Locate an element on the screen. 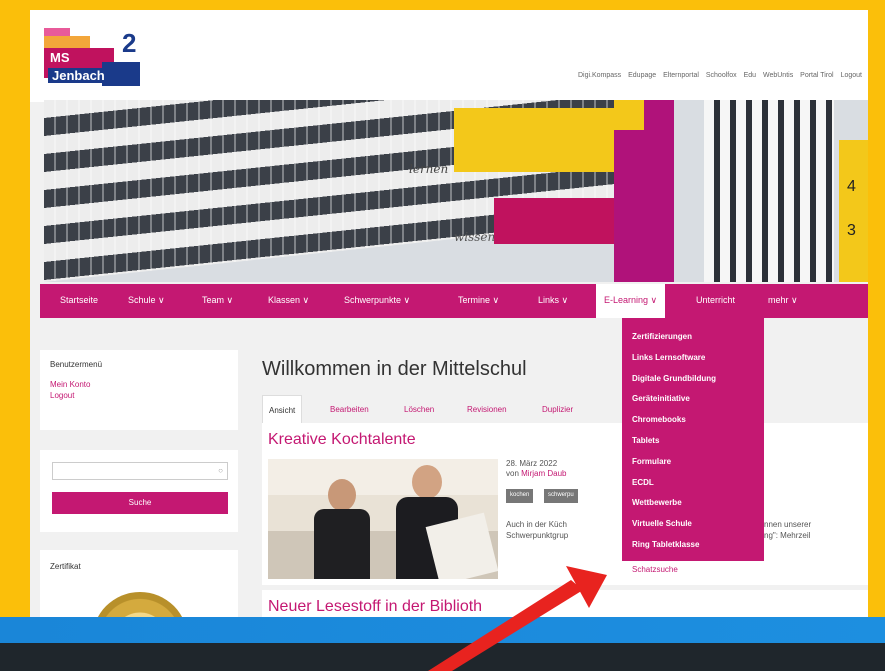 This screenshot has height=671, width=885. nav-item-links: Links ∨ is located at coordinates (553, 300).